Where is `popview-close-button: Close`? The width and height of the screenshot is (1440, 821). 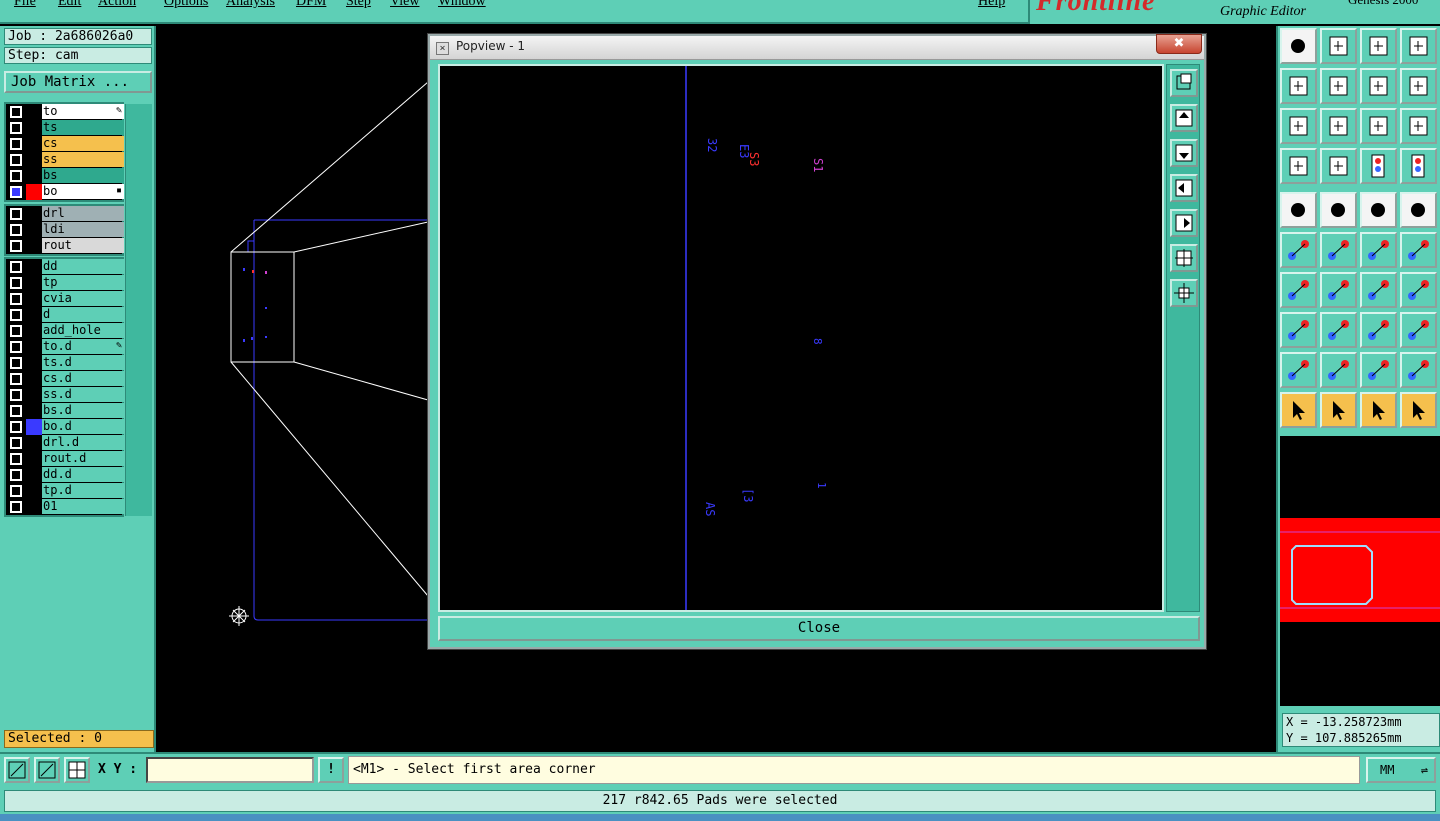
popview-close-button: Close is located at coordinates (819, 628).